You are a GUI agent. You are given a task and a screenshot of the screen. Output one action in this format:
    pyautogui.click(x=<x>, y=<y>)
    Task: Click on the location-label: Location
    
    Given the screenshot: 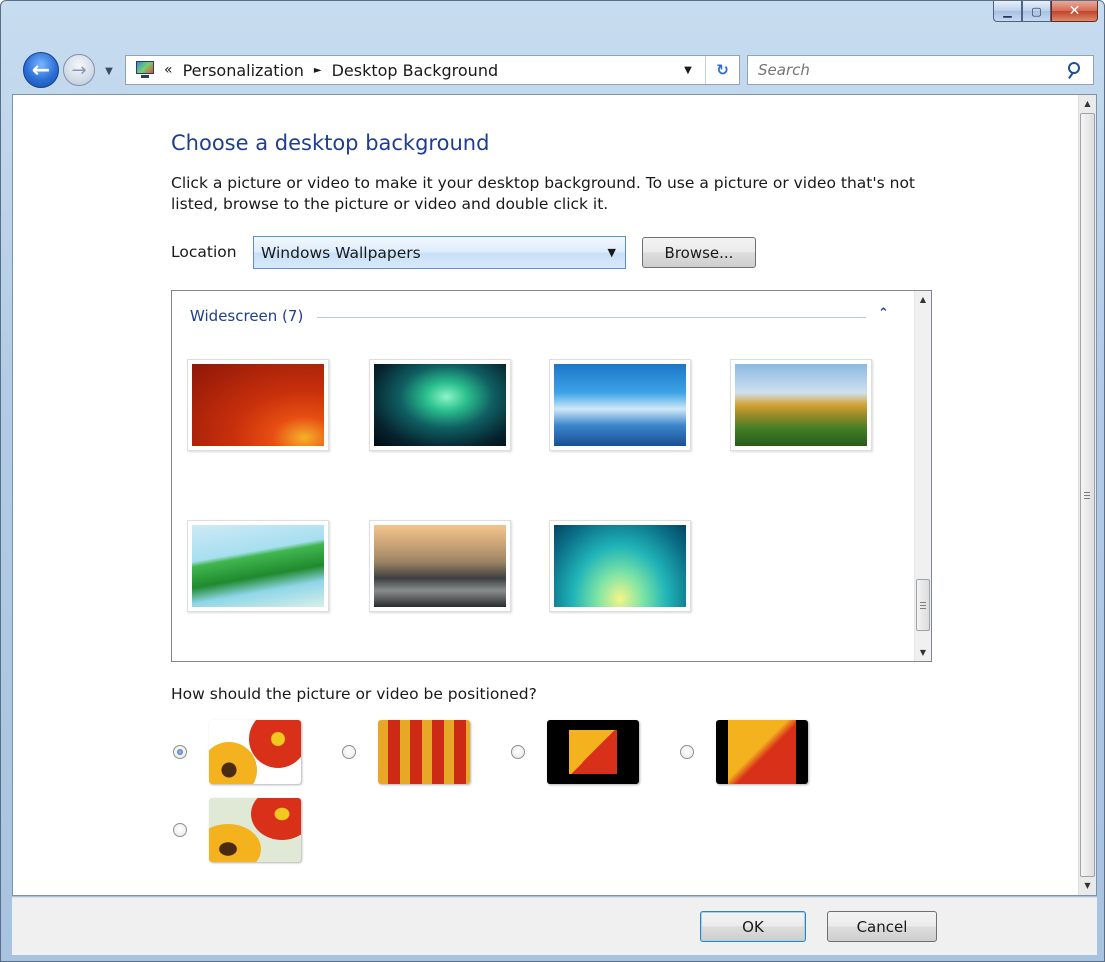 What is the action you would take?
    pyautogui.click(x=204, y=252)
    